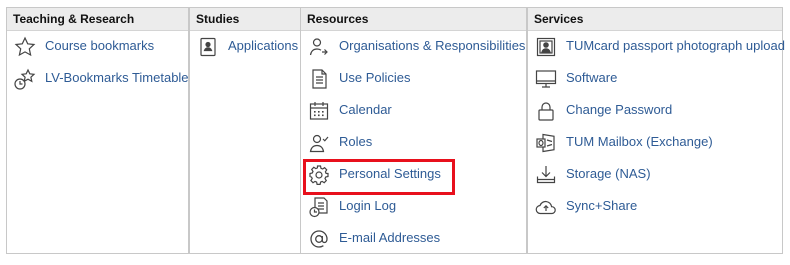 Image resolution: width=790 pixels, height=265 pixels. Describe the element at coordinates (208, 47) in the screenshot. I see `id-card-icon` at that location.